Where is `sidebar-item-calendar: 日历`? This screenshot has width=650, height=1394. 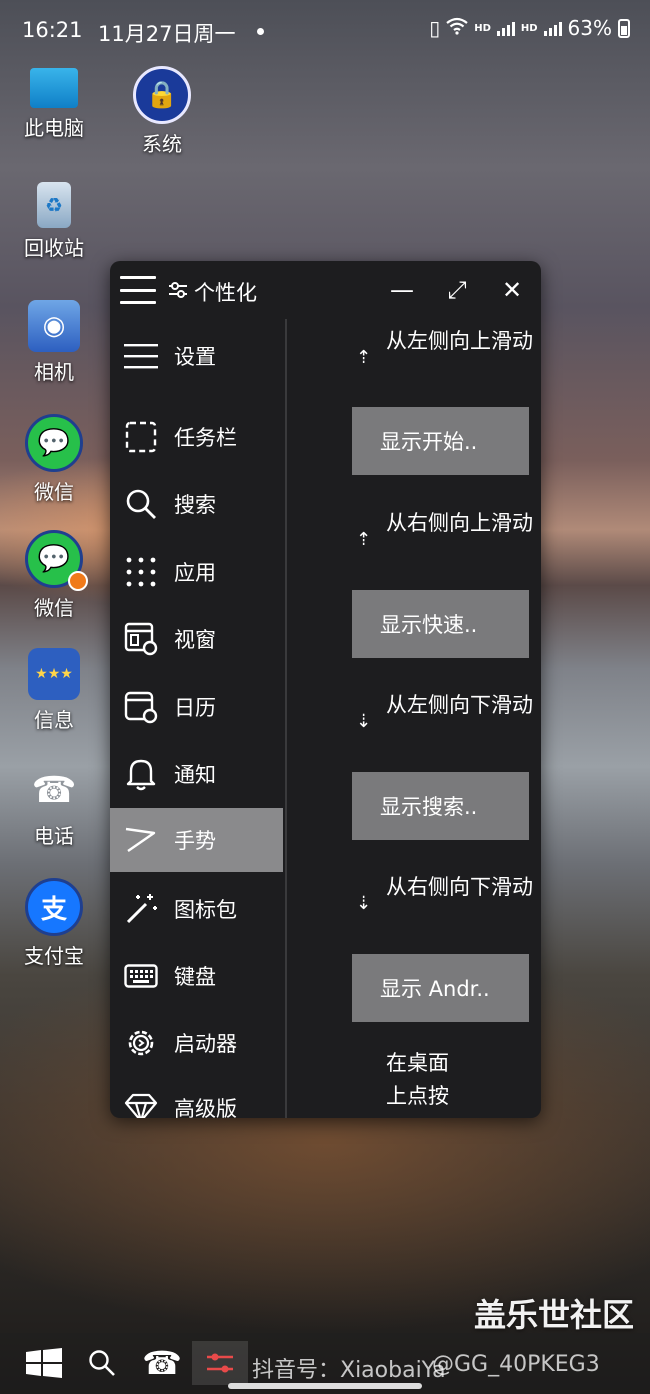
sidebar-item-calendar: 日历 is located at coordinates (196, 707).